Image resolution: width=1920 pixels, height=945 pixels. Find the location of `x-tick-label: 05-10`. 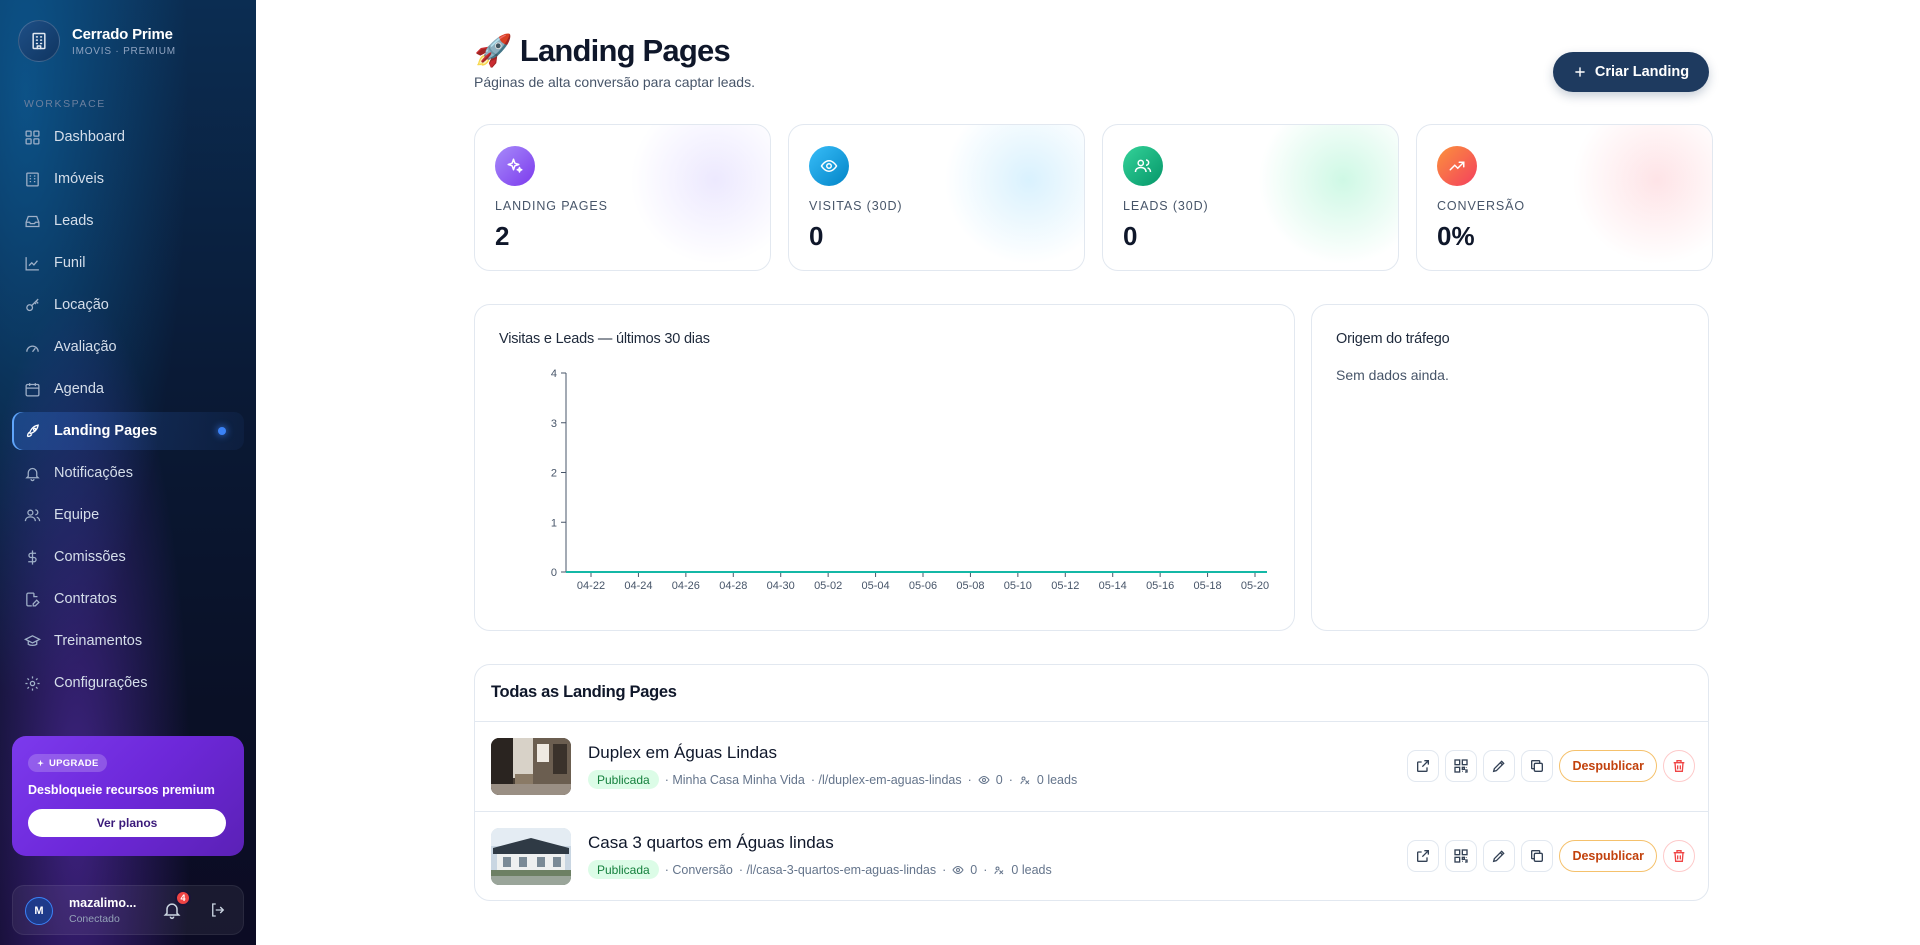

x-tick-label: 05-10 is located at coordinates (1018, 586).